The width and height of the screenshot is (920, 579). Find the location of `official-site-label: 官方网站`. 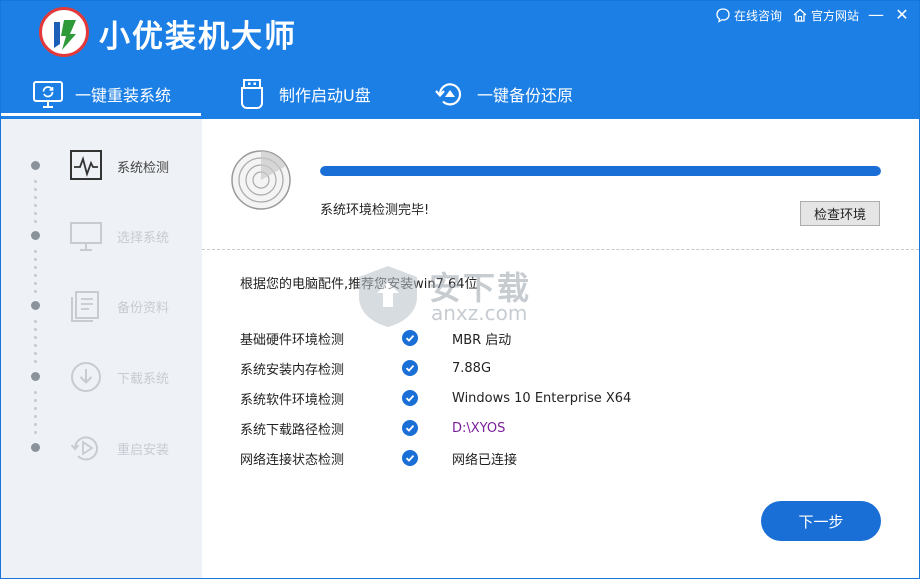

official-site-label: 官方网站 is located at coordinates (834, 15).